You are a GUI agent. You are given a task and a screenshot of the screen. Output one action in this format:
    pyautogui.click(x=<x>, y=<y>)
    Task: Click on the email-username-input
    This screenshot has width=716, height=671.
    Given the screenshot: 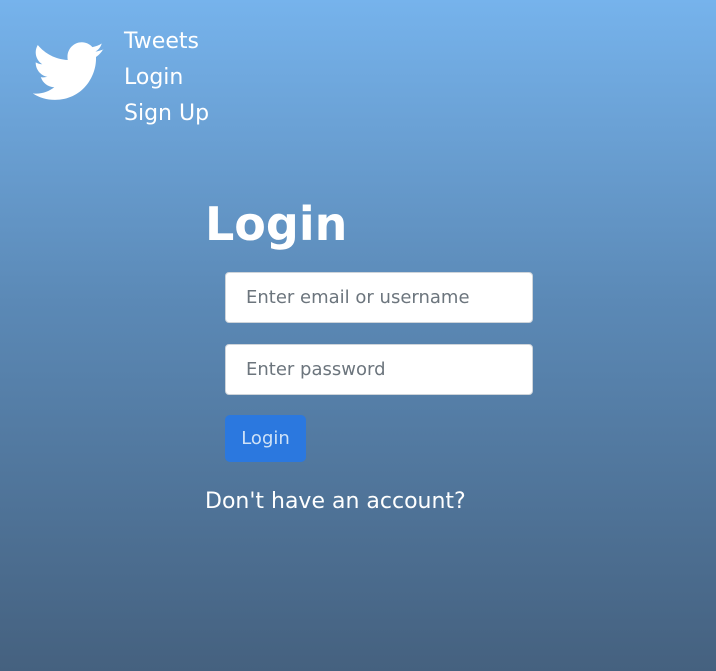 What is the action you would take?
    pyautogui.click(x=379, y=297)
    